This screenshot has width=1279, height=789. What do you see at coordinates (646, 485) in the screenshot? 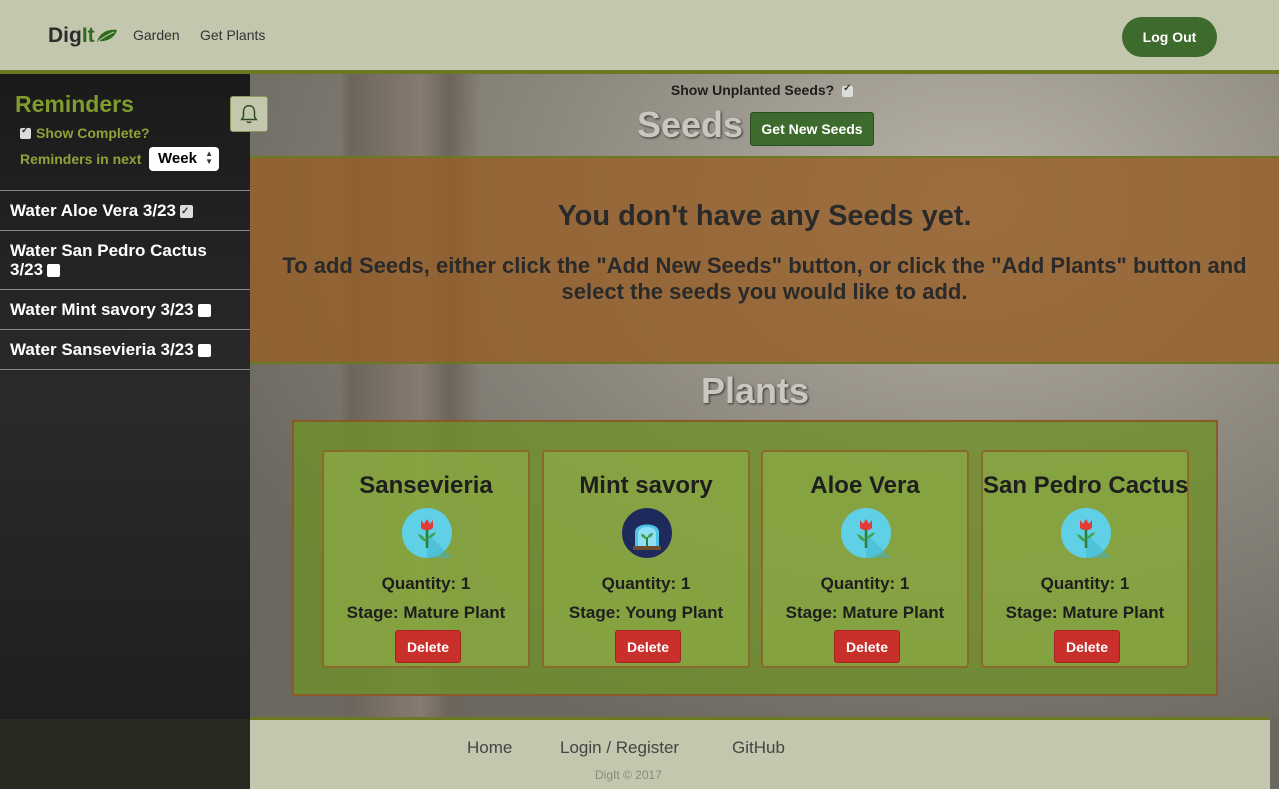
I see `plant-name: Mint savory` at bounding box center [646, 485].